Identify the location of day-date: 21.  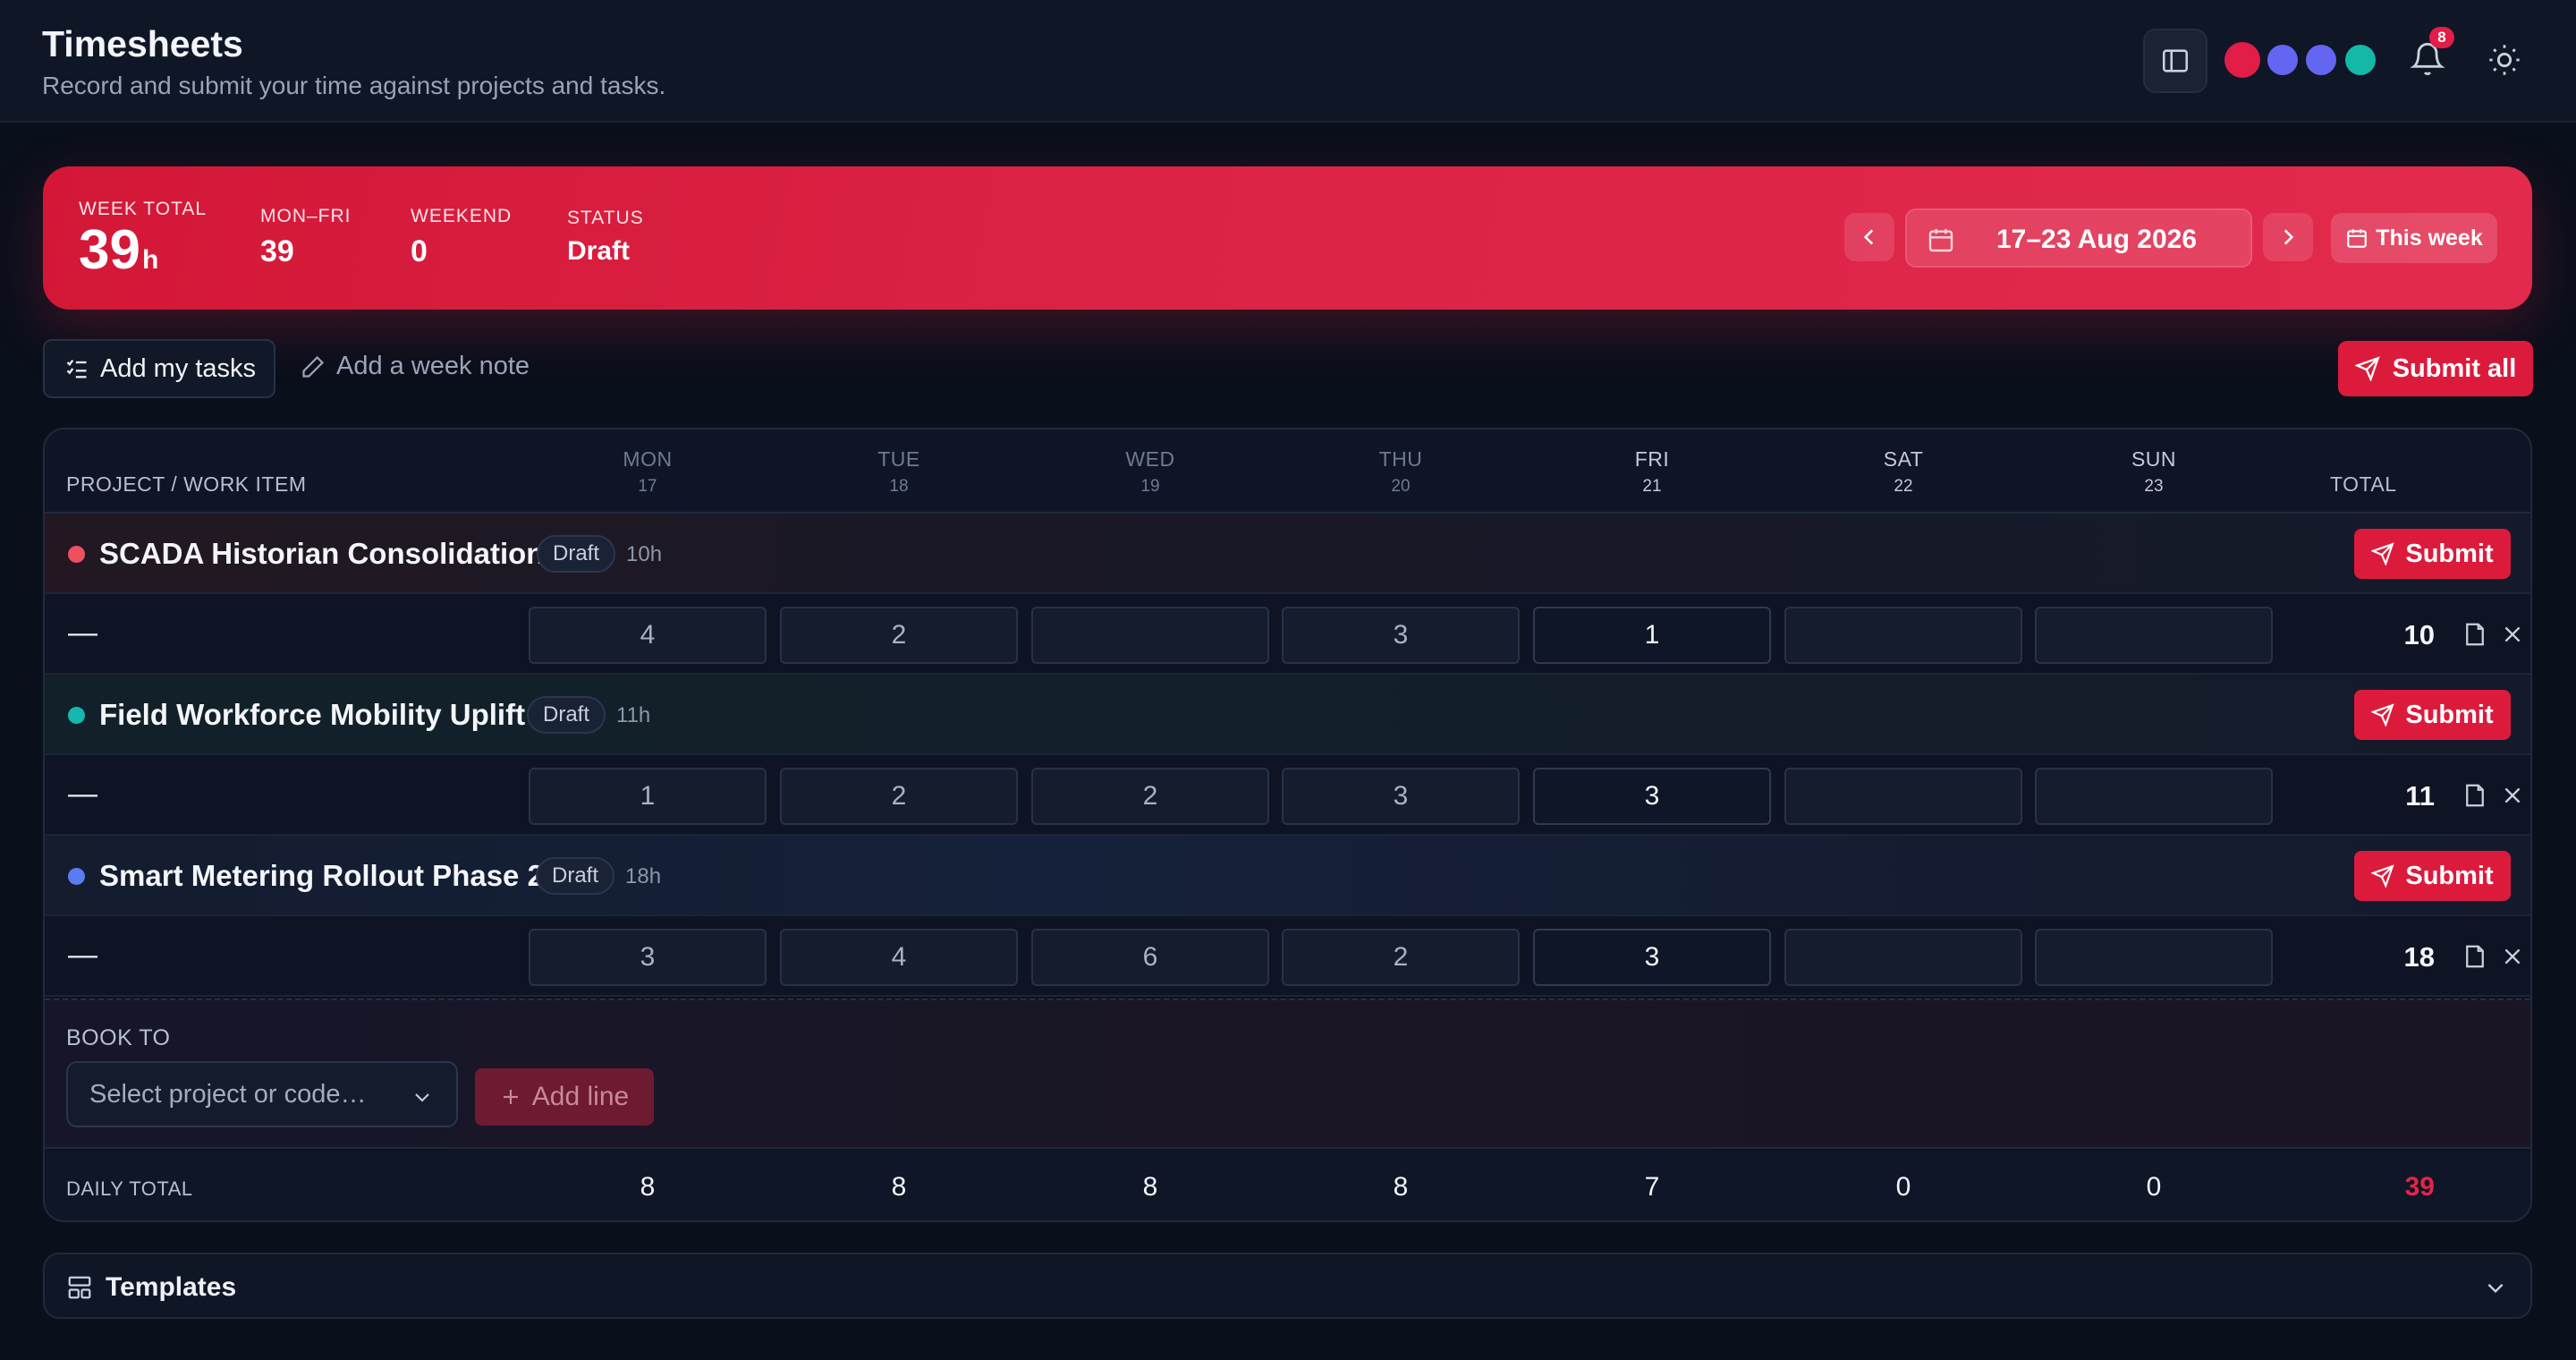
(1652, 486).